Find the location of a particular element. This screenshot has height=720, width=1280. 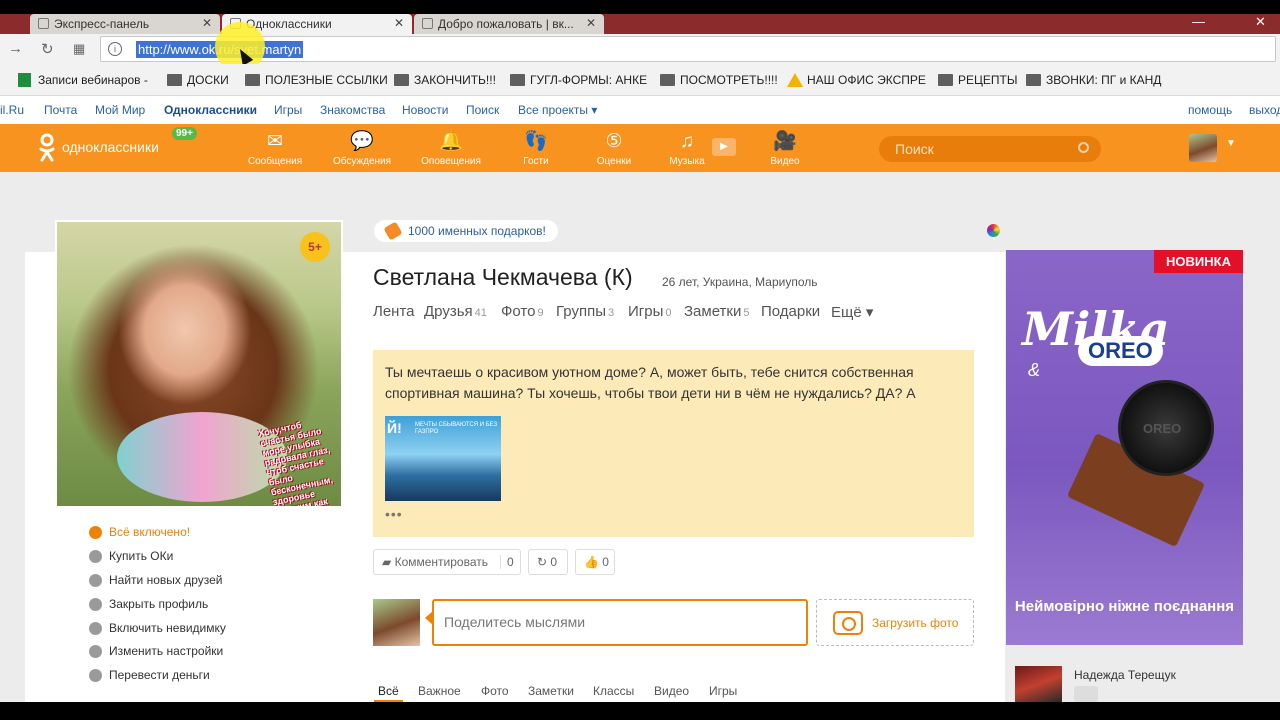

ad-ampersand: & is located at coordinates (1034, 370).